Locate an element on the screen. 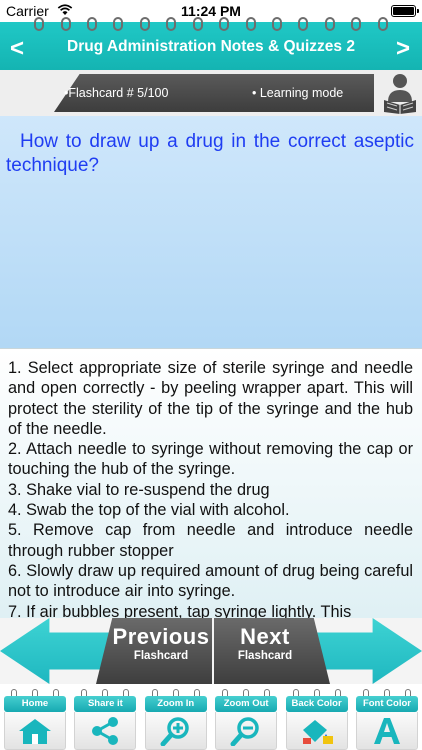  share-button: Share it is located at coordinates (105, 719).